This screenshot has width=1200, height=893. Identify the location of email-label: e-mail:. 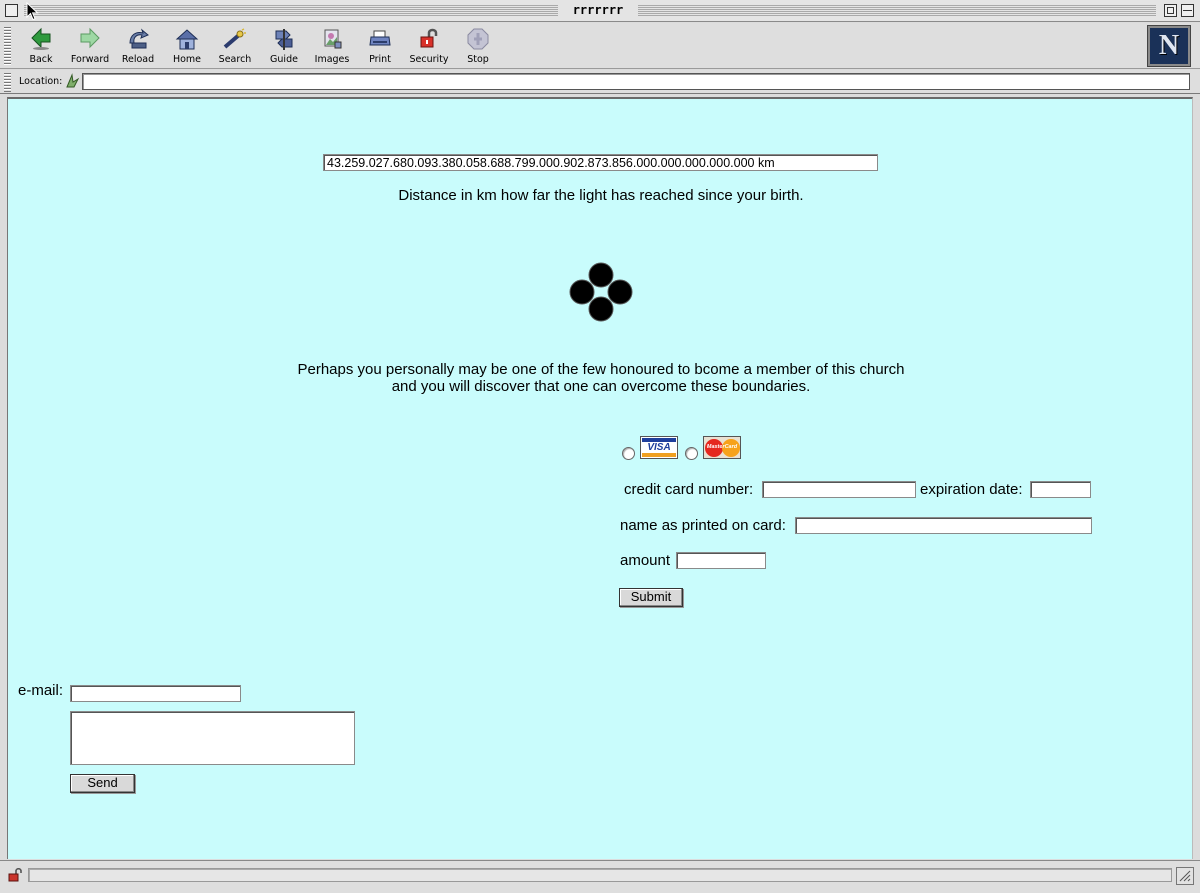
(41, 690).